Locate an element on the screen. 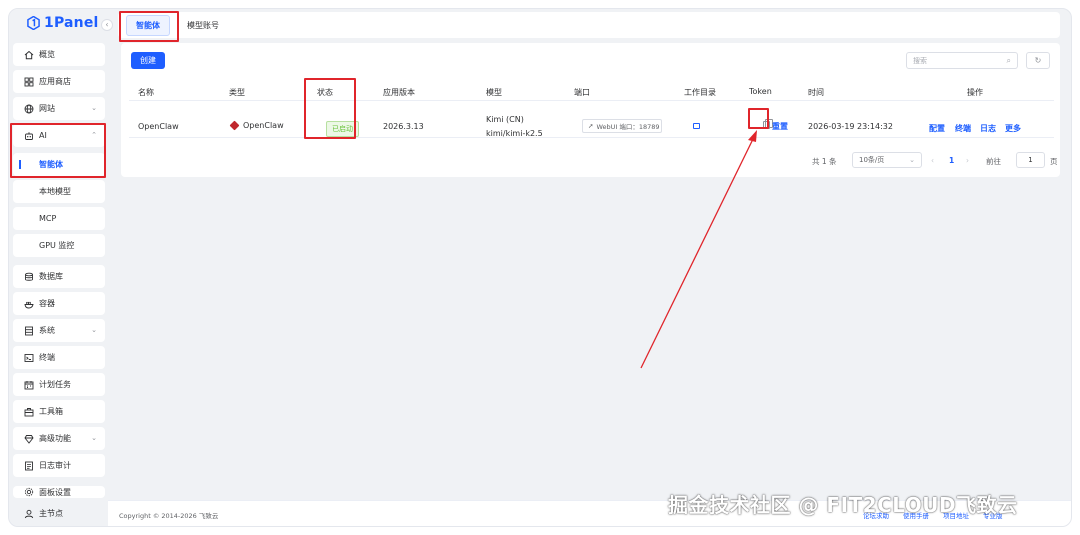 The width and height of the screenshot is (1080, 535). folder-icon is located at coordinates (696, 126).